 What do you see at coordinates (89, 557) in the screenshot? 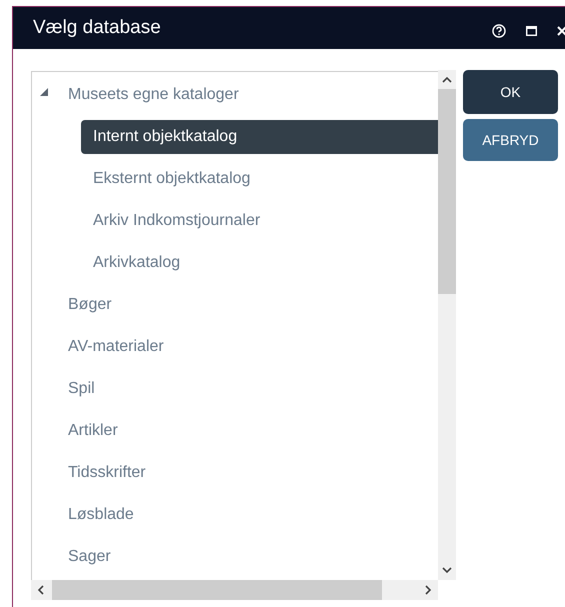
I see `tree-item: Sager` at bounding box center [89, 557].